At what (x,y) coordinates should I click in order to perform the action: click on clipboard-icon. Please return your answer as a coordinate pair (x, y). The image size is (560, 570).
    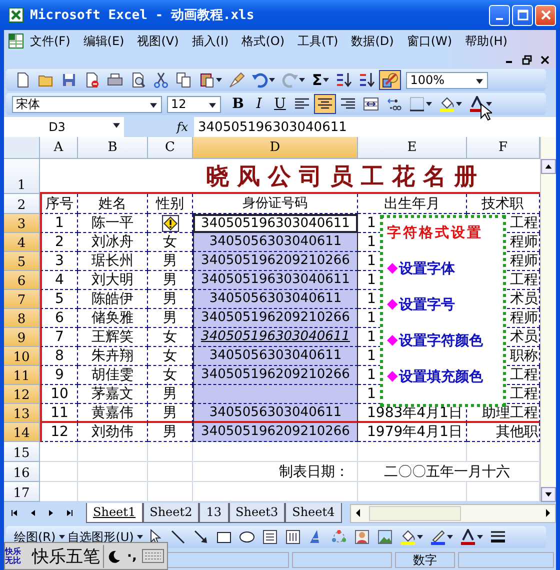
    Looking at the image, I should click on (207, 80).